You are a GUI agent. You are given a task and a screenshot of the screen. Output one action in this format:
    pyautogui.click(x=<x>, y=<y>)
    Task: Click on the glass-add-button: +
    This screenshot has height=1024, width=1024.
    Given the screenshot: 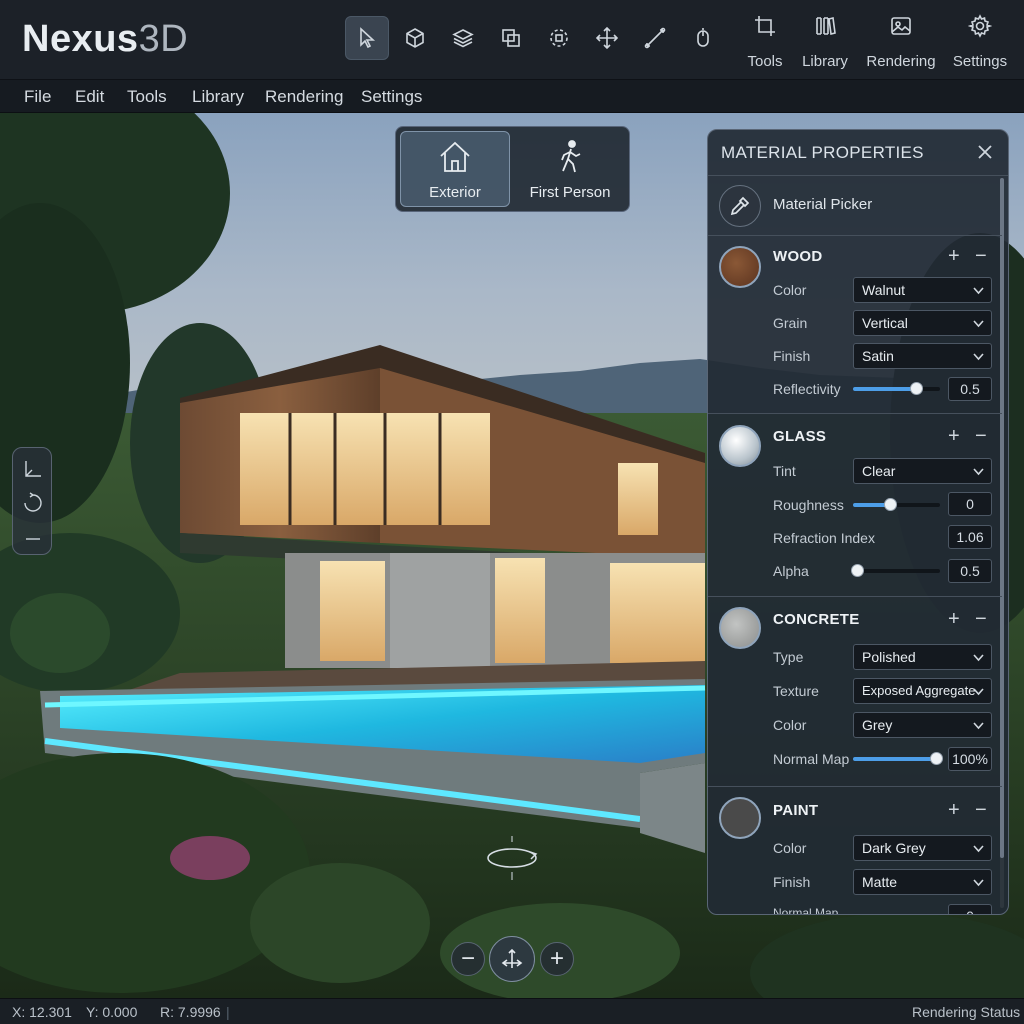 What is the action you would take?
    pyautogui.click(x=954, y=436)
    